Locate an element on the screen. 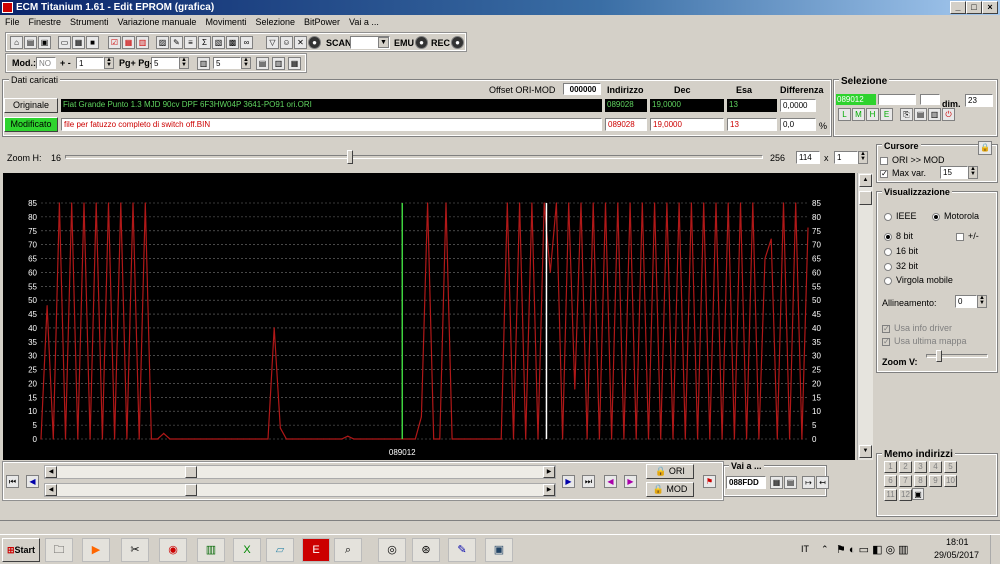 The height and width of the screenshot is (564, 1000). explorer-icon: 🗀 is located at coordinates (59, 550).